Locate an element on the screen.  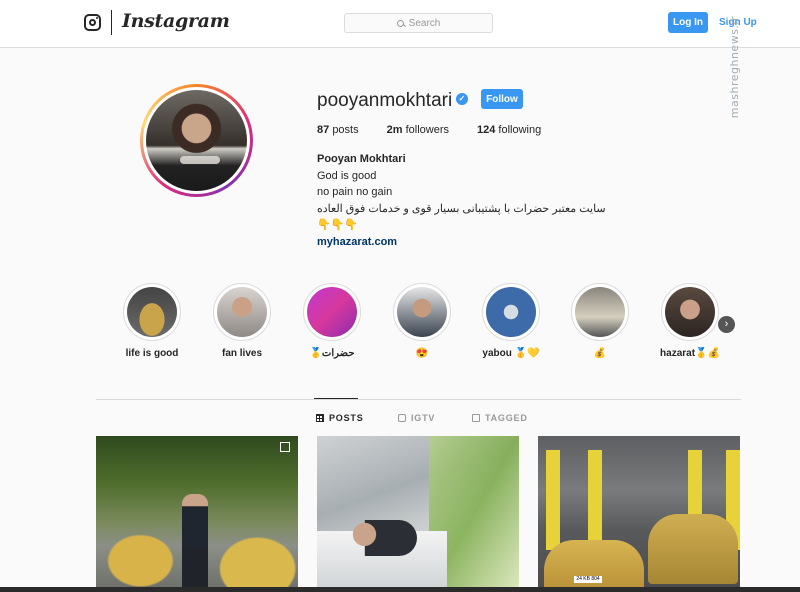
highlight-label: حضرات🥇 is located at coordinates (332, 353).